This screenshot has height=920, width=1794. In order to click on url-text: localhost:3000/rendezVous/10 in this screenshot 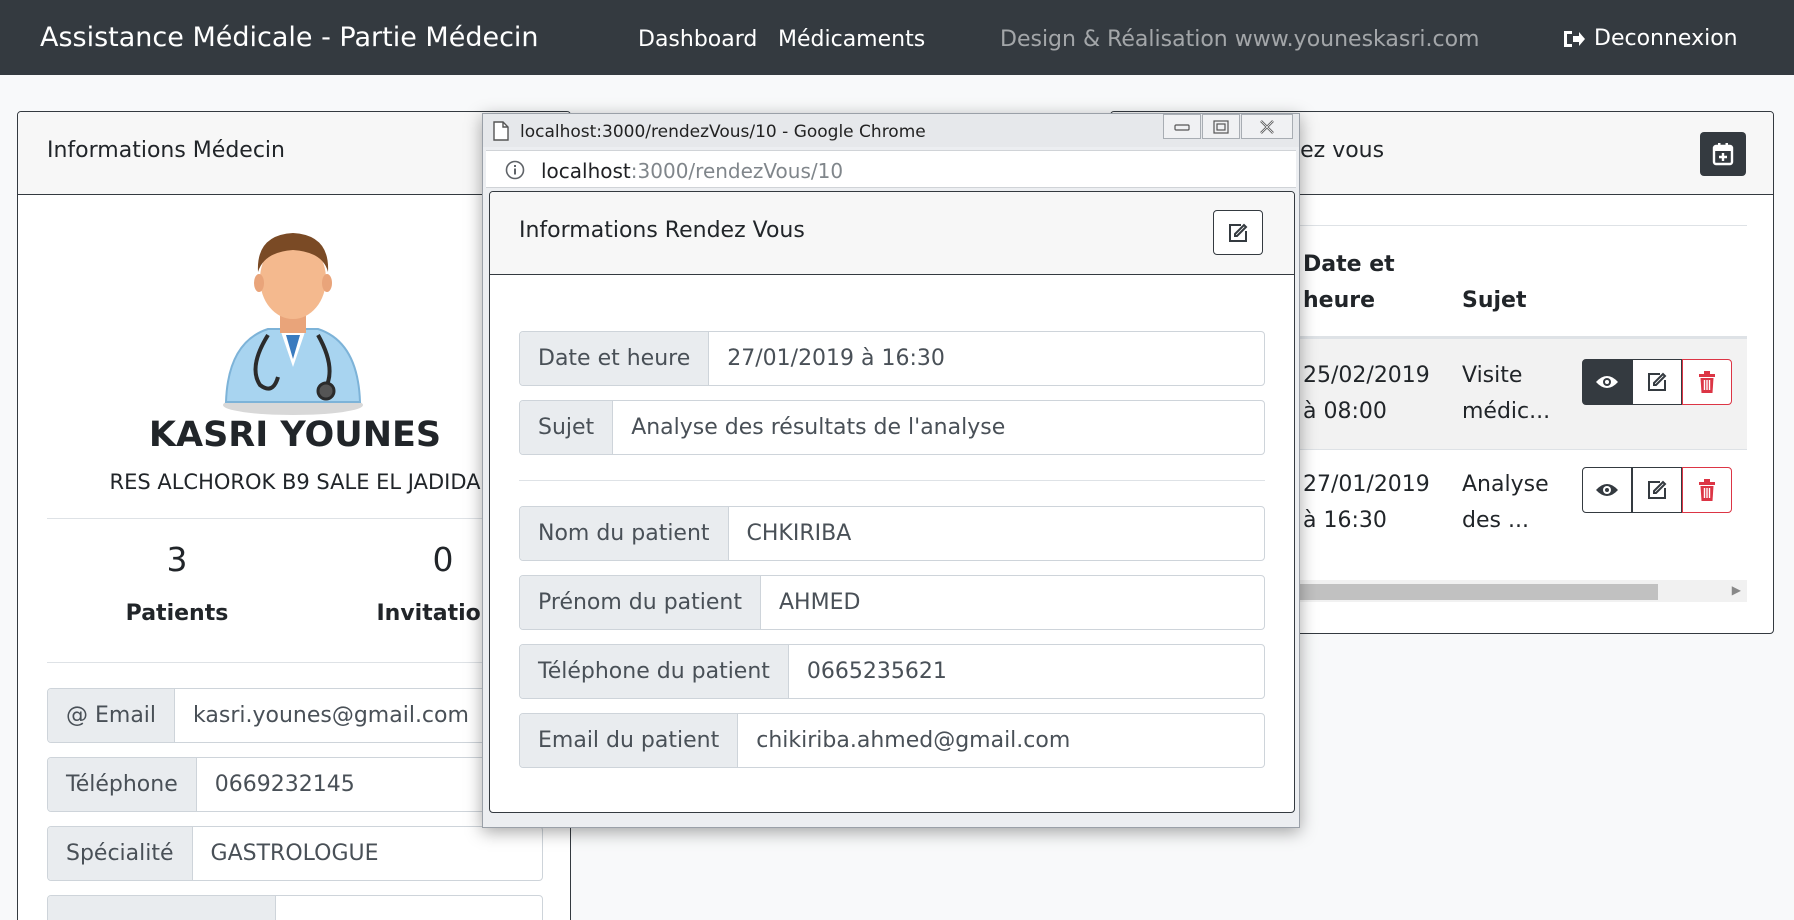, I will do `click(692, 171)`.